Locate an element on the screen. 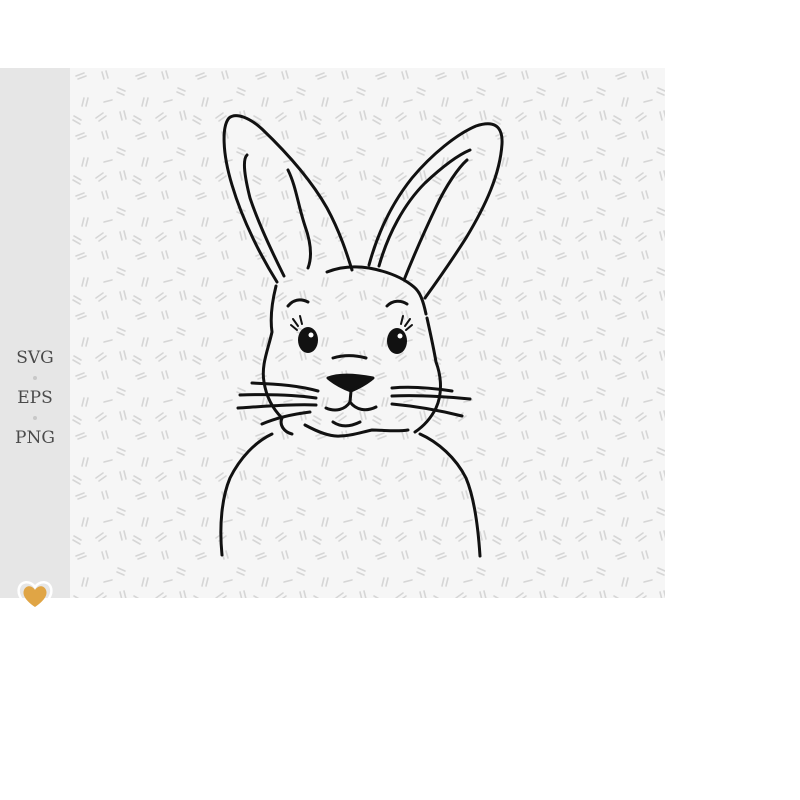 Image resolution: width=800 pixels, height=800 pixels. heart-icon is located at coordinates (35, 597).